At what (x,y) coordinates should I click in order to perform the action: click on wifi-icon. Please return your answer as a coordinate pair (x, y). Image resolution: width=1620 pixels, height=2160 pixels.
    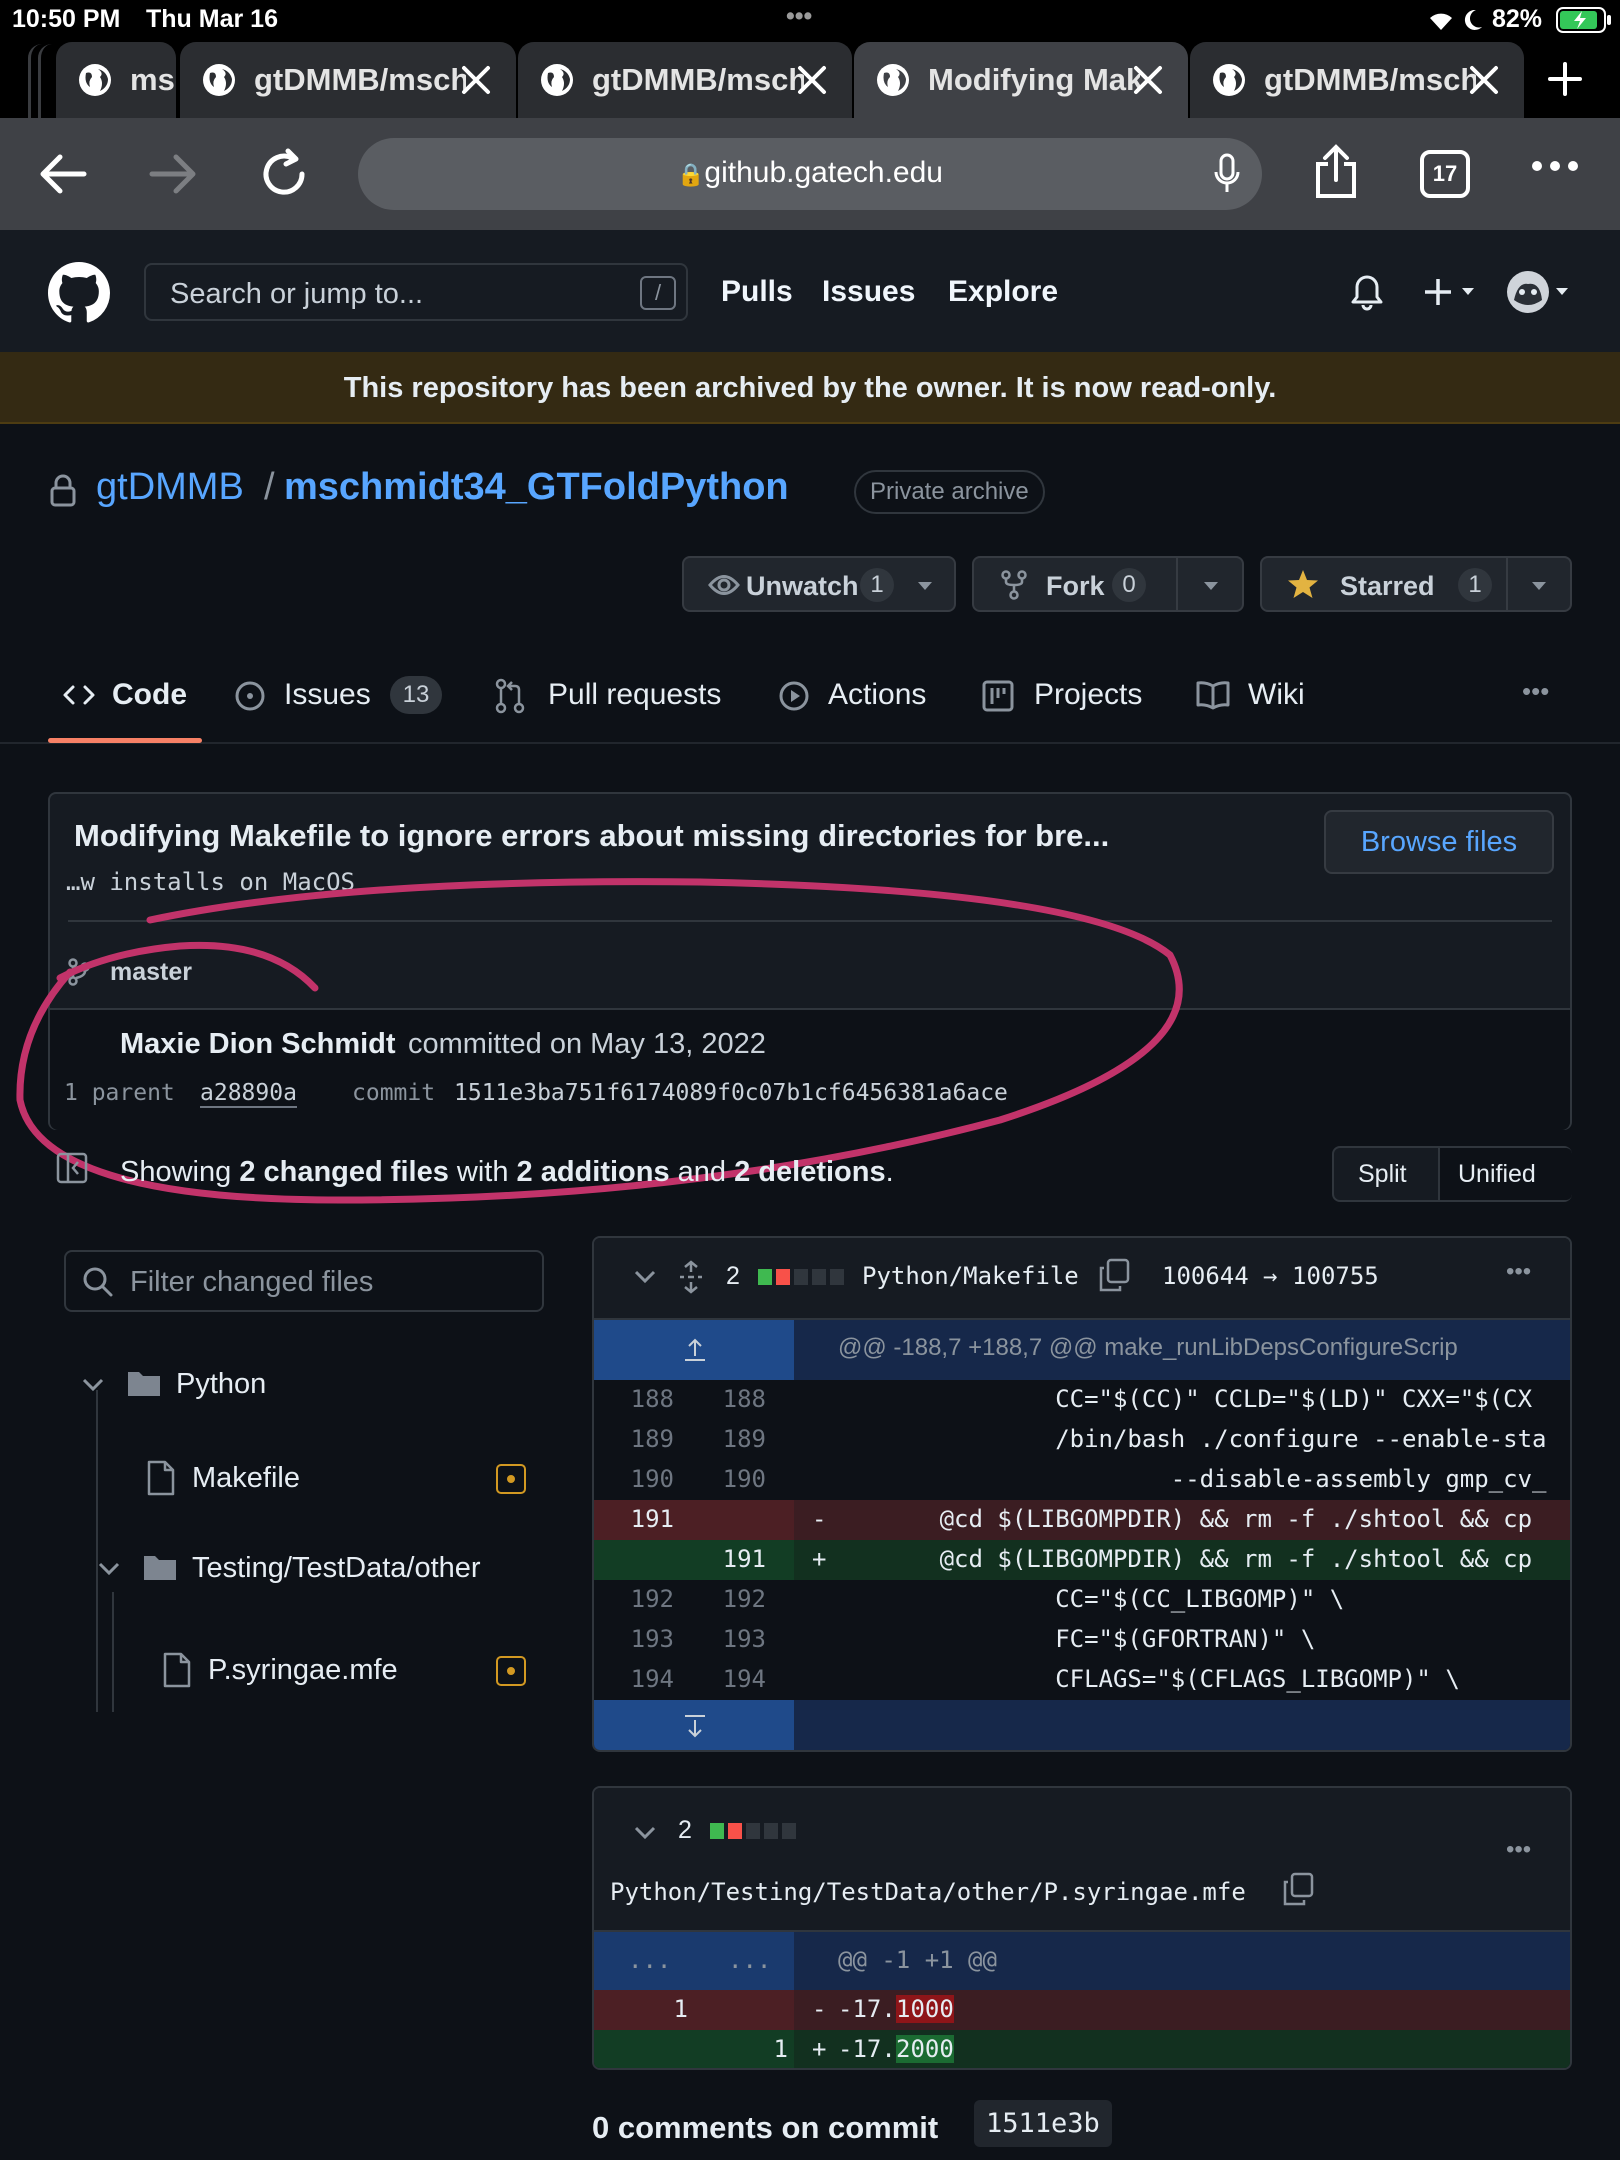
    Looking at the image, I should click on (1441, 20).